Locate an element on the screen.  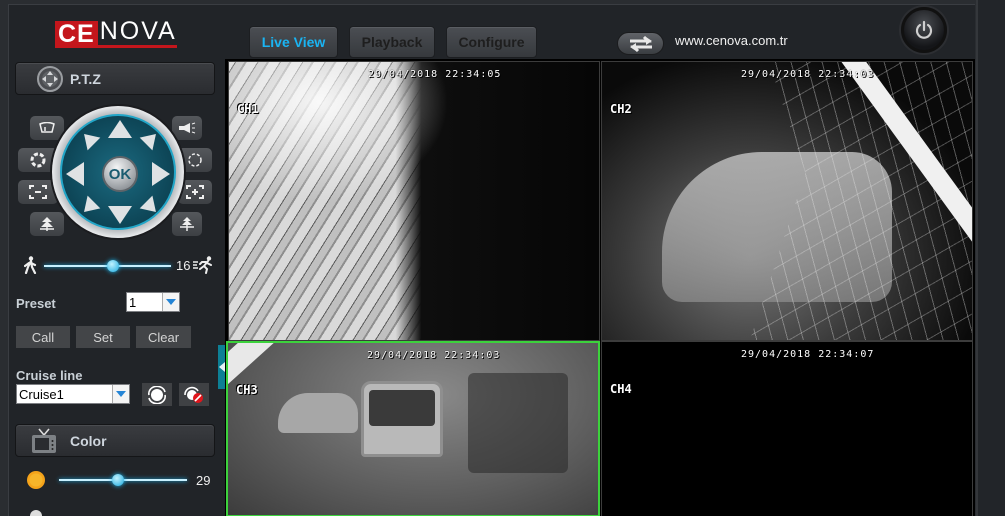
contrast-icon is located at coordinates (36, 513).